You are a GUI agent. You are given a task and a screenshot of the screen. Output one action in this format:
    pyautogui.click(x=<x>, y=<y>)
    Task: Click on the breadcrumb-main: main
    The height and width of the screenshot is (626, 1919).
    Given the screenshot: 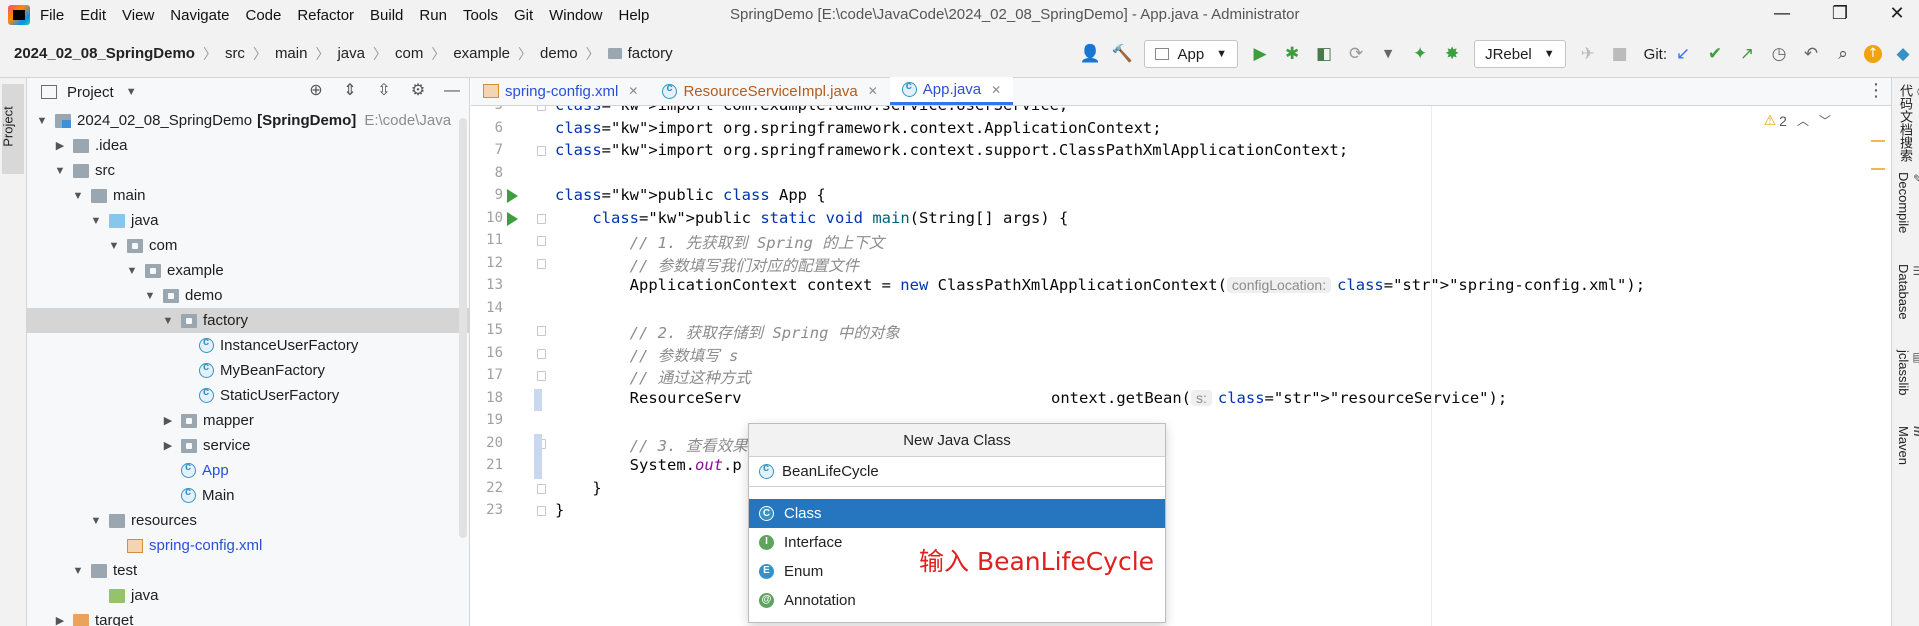 What is the action you would take?
    pyautogui.click(x=291, y=53)
    